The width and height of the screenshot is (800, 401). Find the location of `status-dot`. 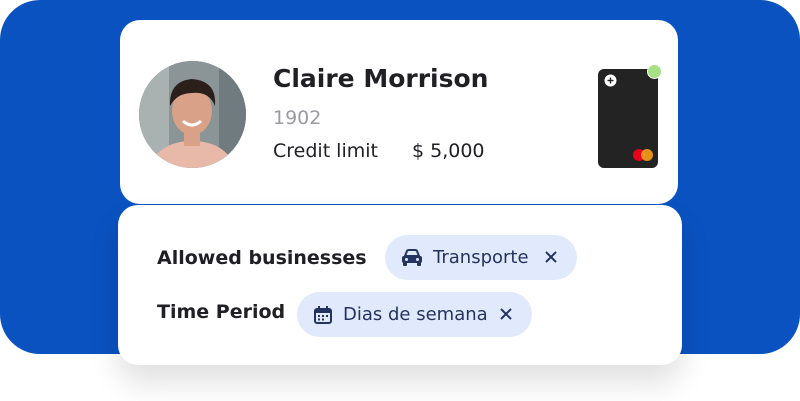

status-dot is located at coordinates (654, 71).